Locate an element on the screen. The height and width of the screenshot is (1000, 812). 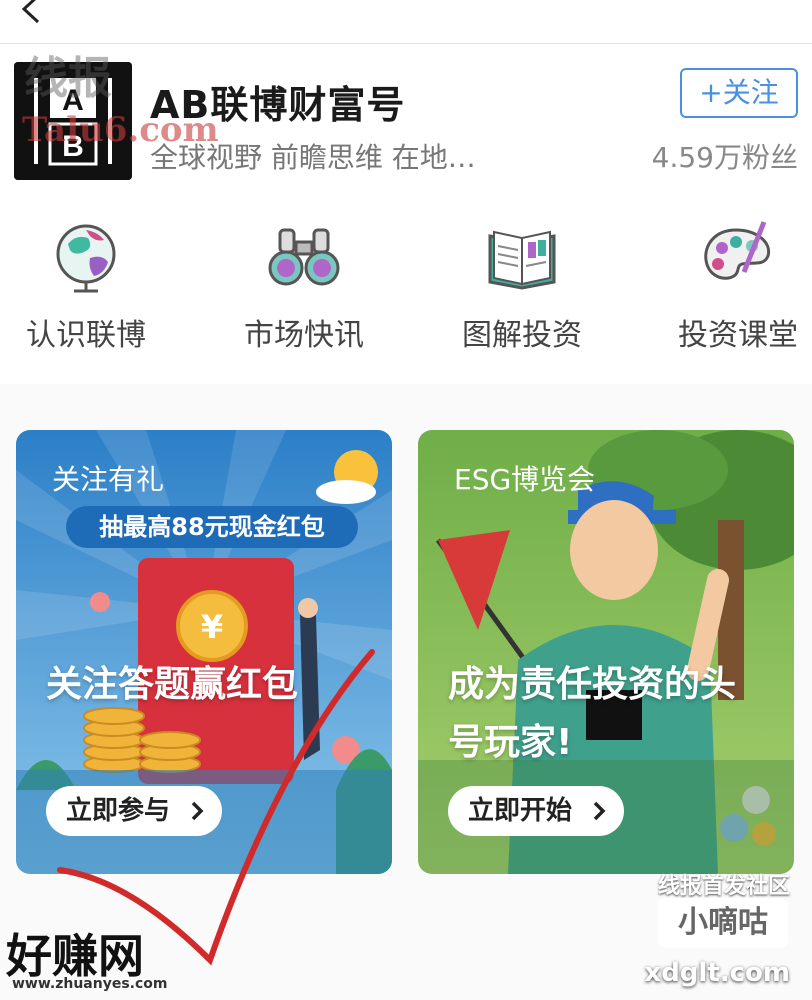
watermark-text: www.zhuanyes.com is located at coordinates (90, 984).